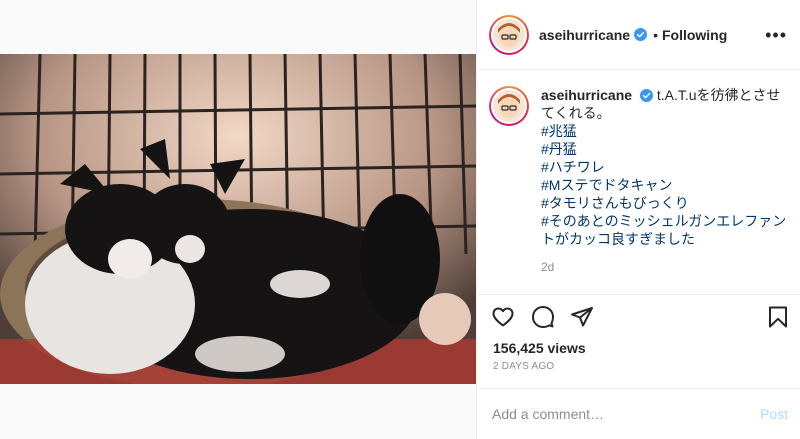  What do you see at coordinates (665, 167) in the screenshot?
I see `hashtag-link: #ハチワレ` at bounding box center [665, 167].